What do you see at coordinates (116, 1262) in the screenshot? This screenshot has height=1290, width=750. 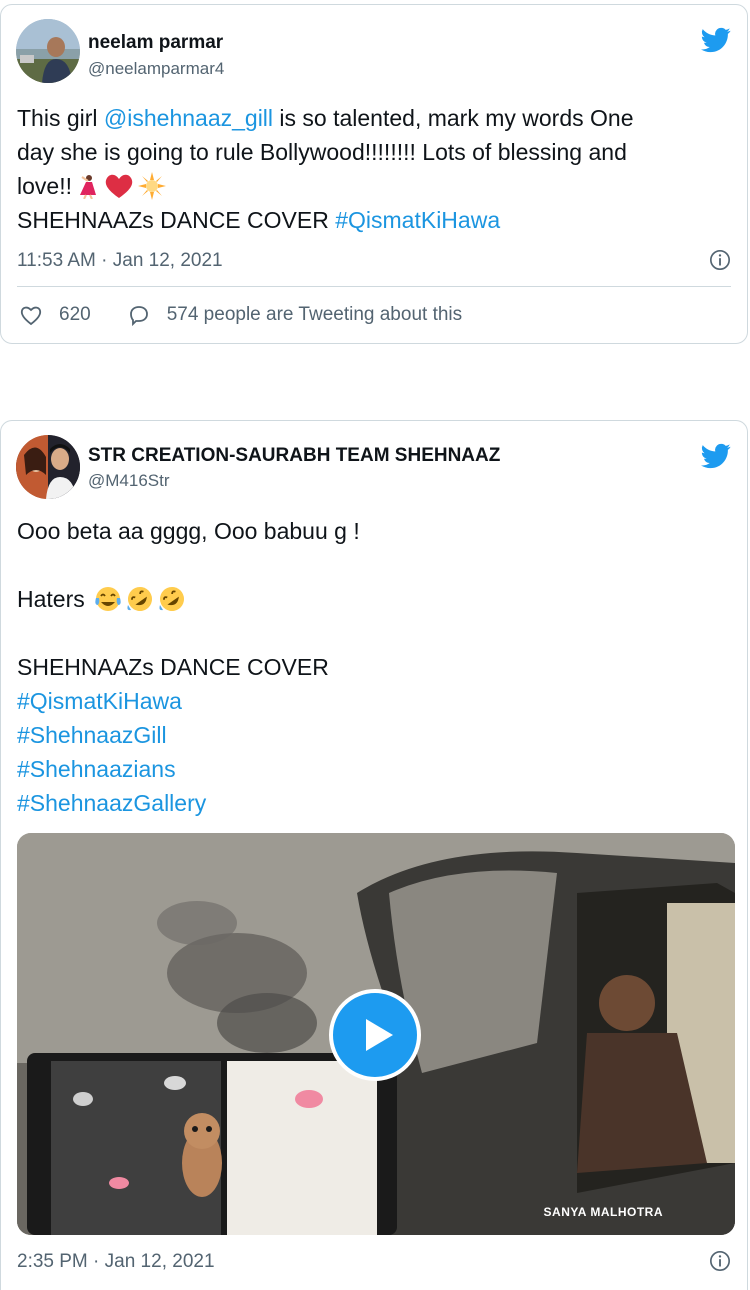 I see `timestamp: 2:35 PM · Jan 12, 2021` at bounding box center [116, 1262].